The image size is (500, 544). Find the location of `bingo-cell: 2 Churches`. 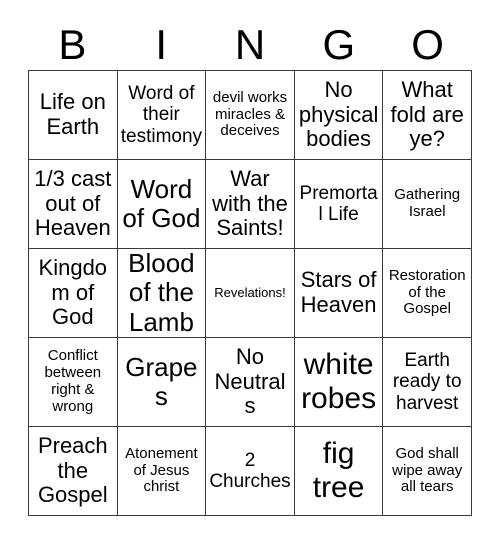

bingo-cell: 2 Churches is located at coordinates (250, 471).